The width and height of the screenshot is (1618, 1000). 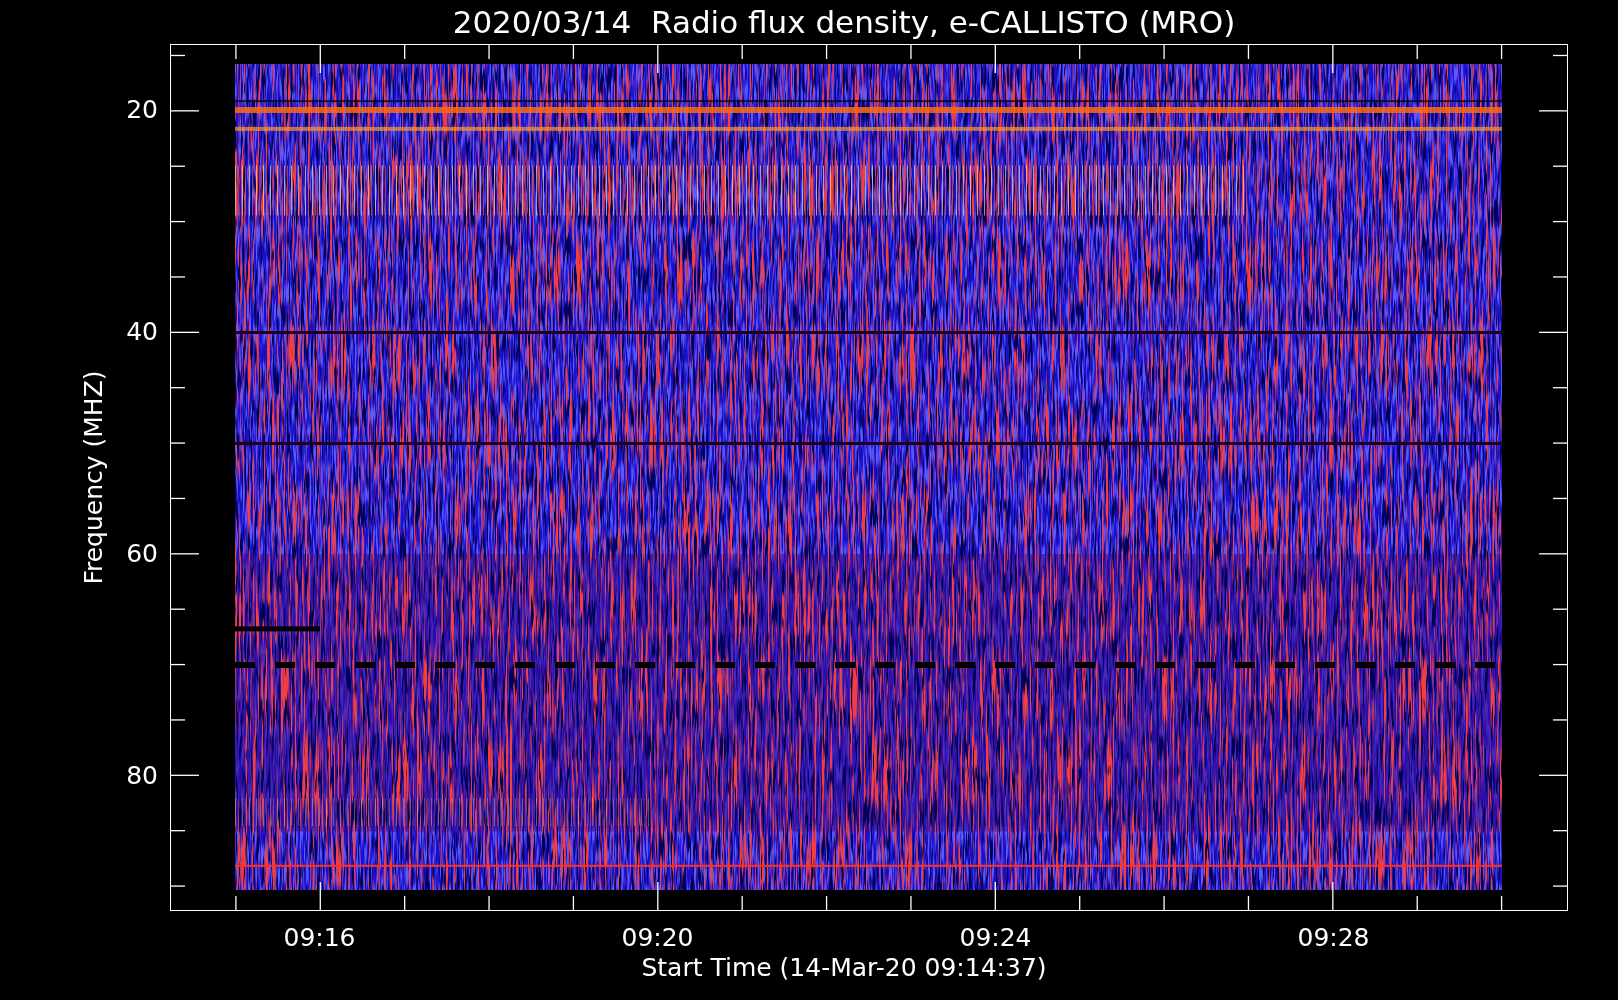 What do you see at coordinates (843, 22) in the screenshot?
I see `chart-title: 2020/03/14 Radio flux density, e-CALLISTO (MRO)` at bounding box center [843, 22].